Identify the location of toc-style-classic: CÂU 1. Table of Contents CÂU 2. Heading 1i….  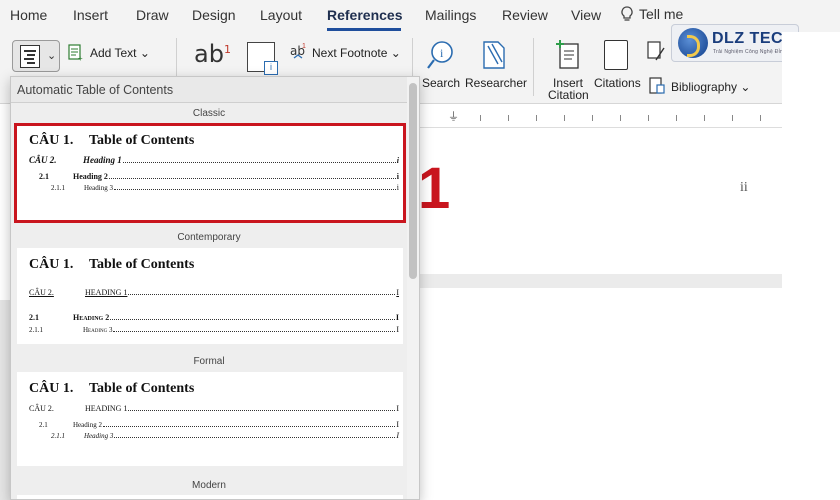
(210, 173).